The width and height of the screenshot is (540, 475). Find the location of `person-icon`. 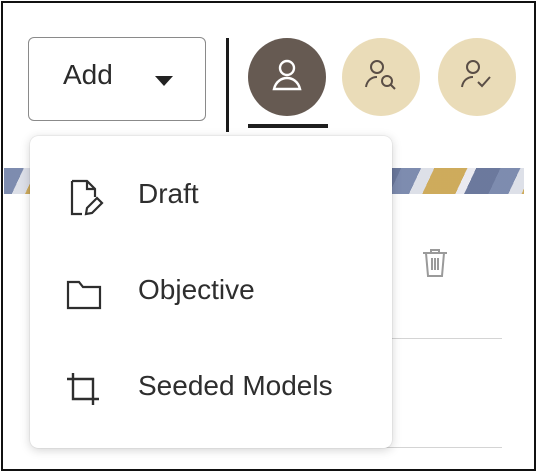

person-icon is located at coordinates (287, 77).